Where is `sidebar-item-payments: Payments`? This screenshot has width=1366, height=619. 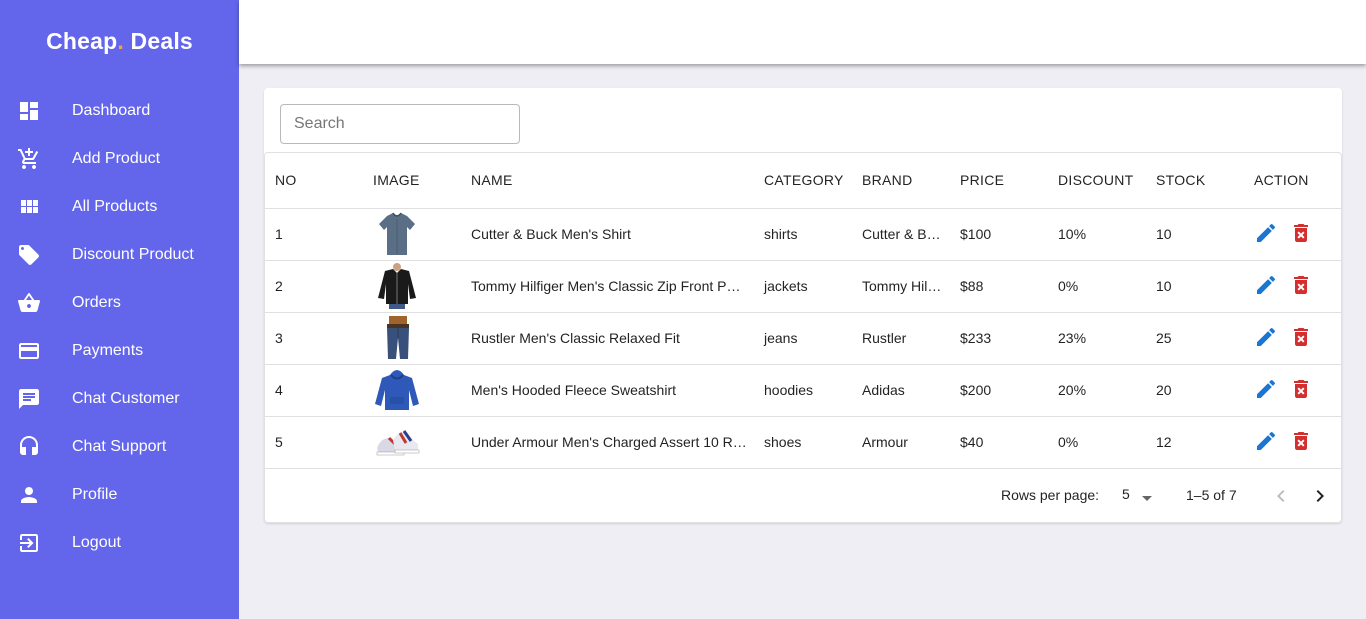 sidebar-item-payments: Payments is located at coordinates (119, 351).